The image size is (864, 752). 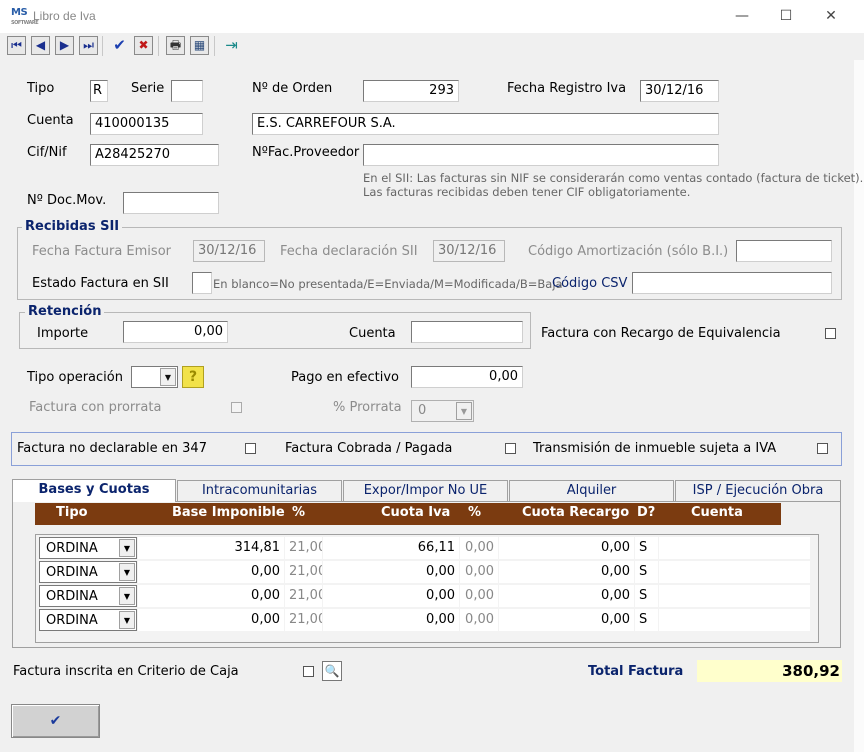 I want to click on pct-prorrata-value: 0, so click(x=422, y=410).